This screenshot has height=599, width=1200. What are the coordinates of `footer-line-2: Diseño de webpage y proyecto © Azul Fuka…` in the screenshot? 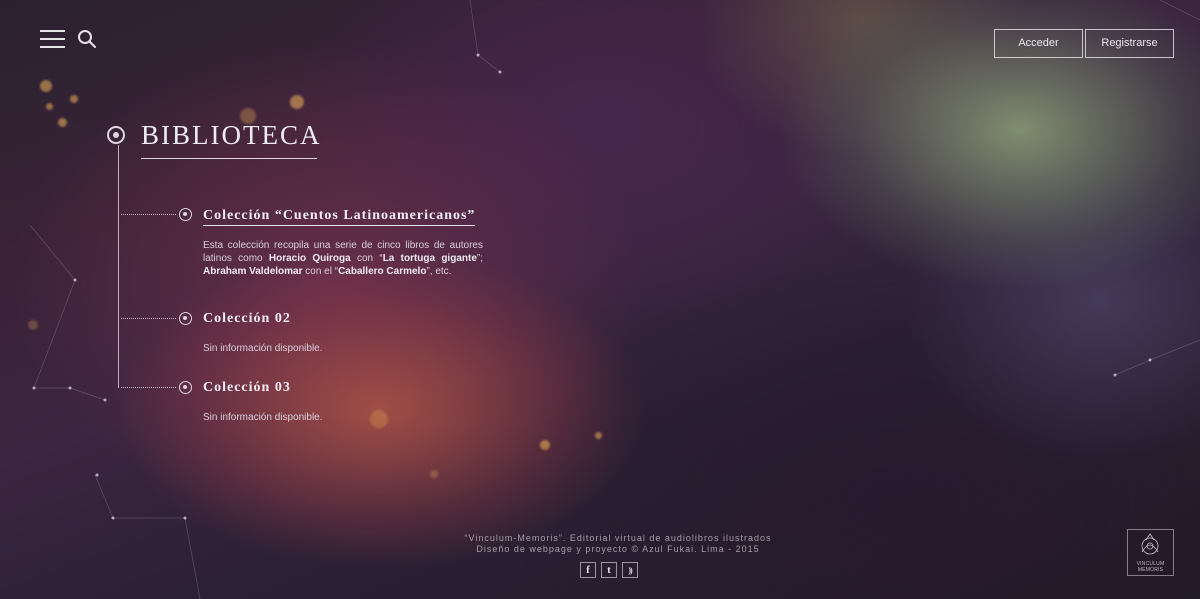 It's located at (618, 549).